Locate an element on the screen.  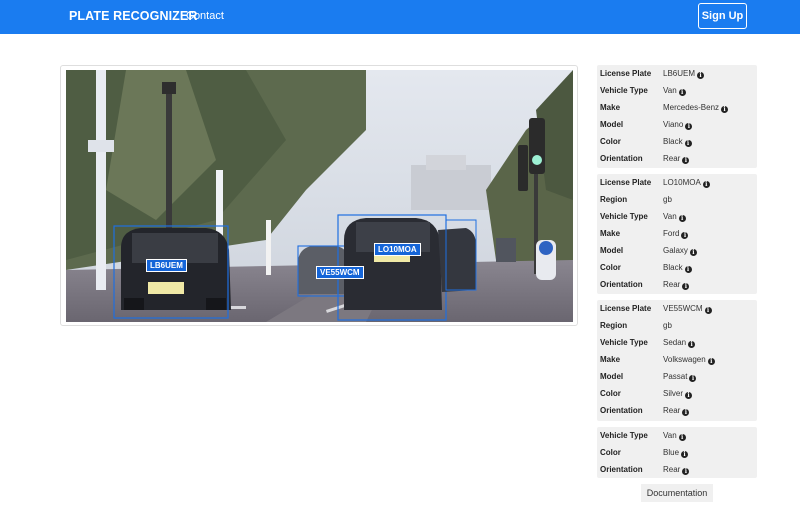
field-row: Make Volkswagen i is located at coordinates (677, 359).